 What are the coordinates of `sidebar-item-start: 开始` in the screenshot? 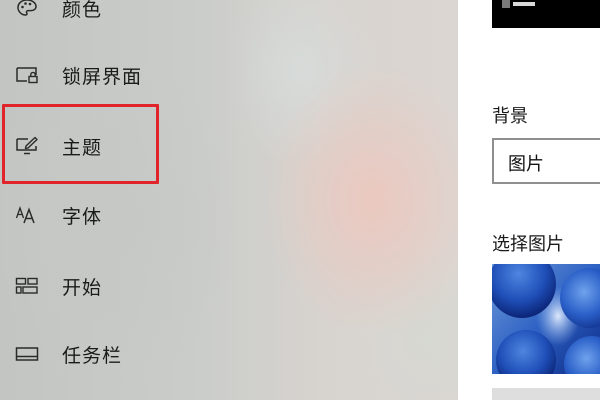 It's located at (150, 286).